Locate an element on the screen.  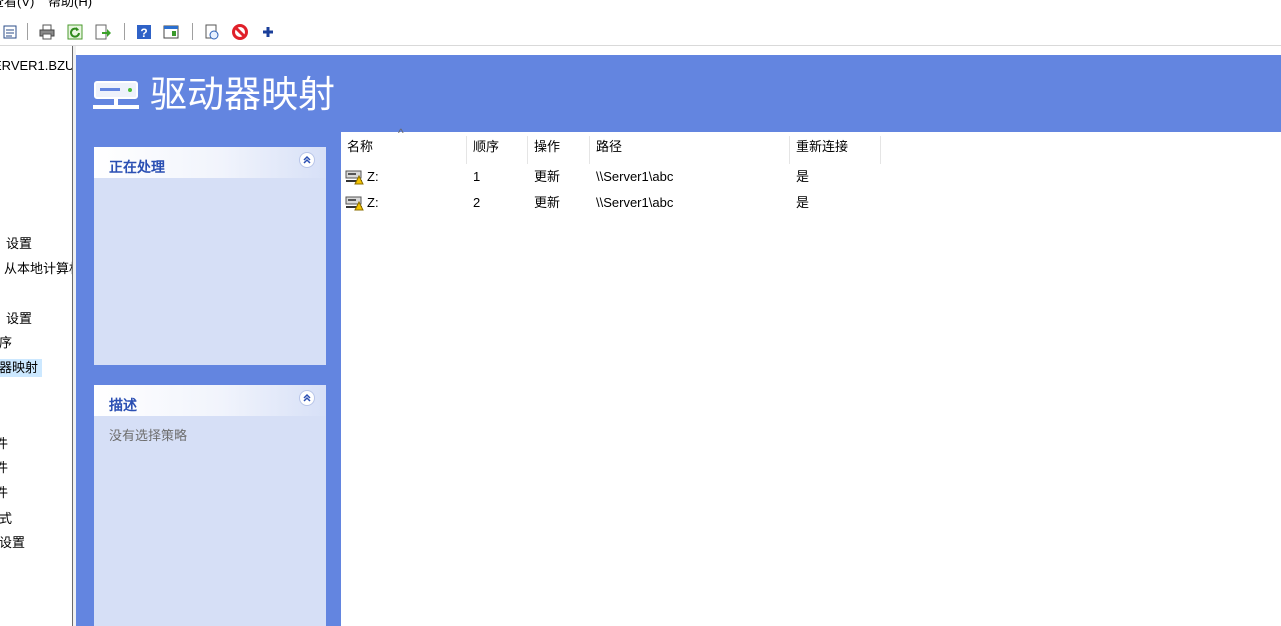
page-title: 驱动器映射 is located at coordinates (242, 94).